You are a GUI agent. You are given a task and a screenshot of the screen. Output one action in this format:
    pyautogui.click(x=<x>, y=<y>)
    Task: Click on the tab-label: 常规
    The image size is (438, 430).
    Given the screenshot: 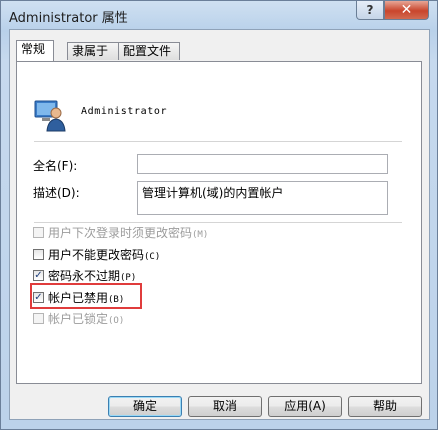 What is the action you would take?
    pyautogui.click(x=33, y=49)
    